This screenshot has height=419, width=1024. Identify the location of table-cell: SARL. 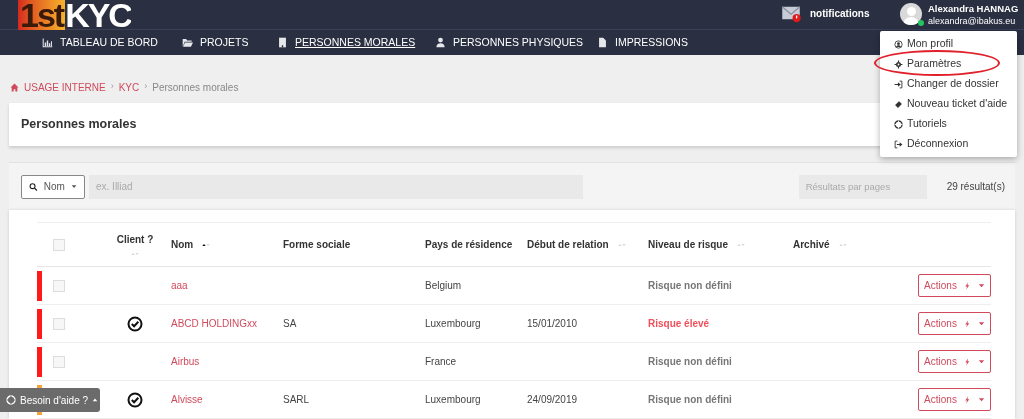
(296, 399).